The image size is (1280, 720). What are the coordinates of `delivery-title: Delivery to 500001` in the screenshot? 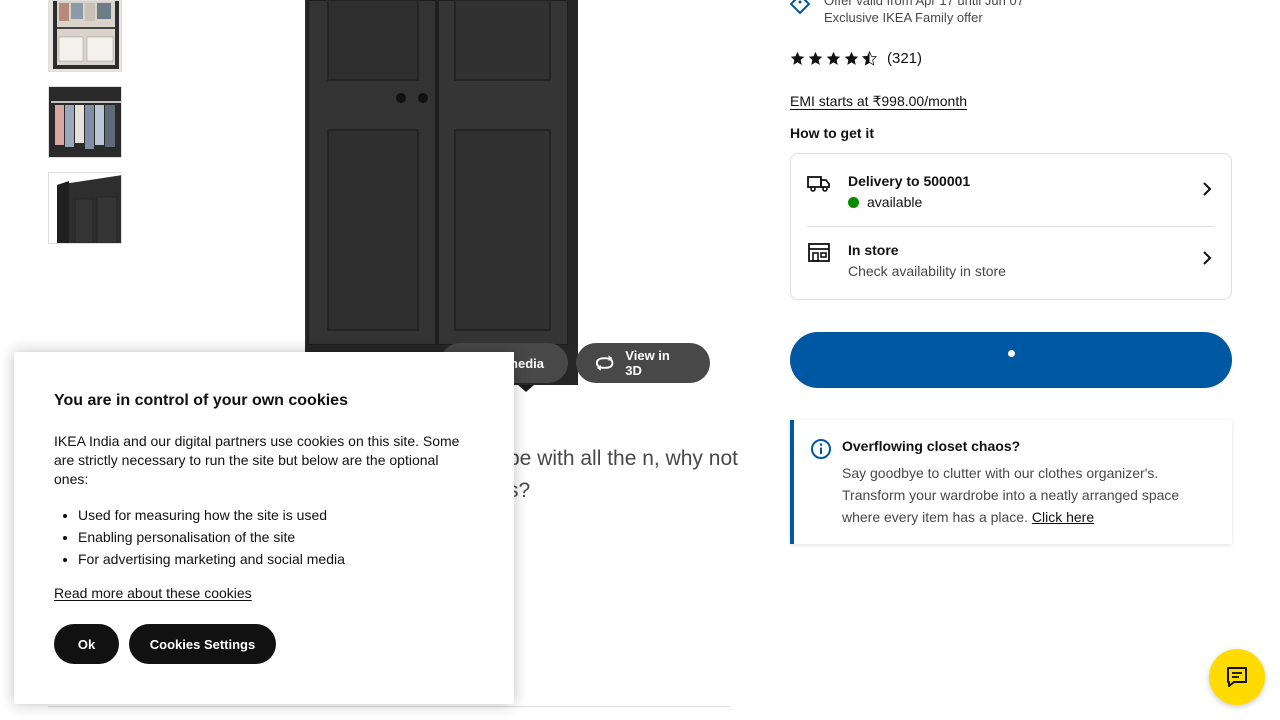 It's located at (909, 181).